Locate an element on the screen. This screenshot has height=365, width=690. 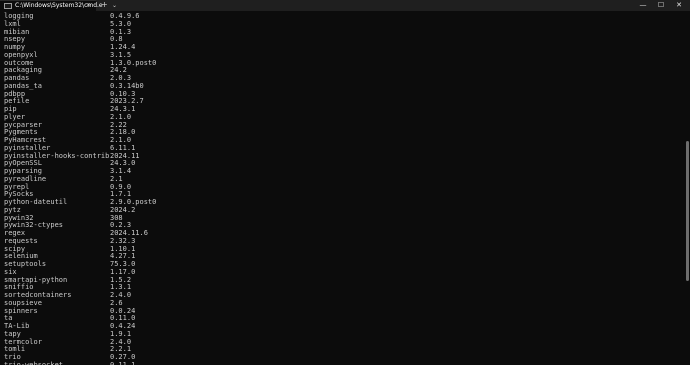
package-row: python-dateutil 2.9.0.post0 is located at coordinates (344, 202).